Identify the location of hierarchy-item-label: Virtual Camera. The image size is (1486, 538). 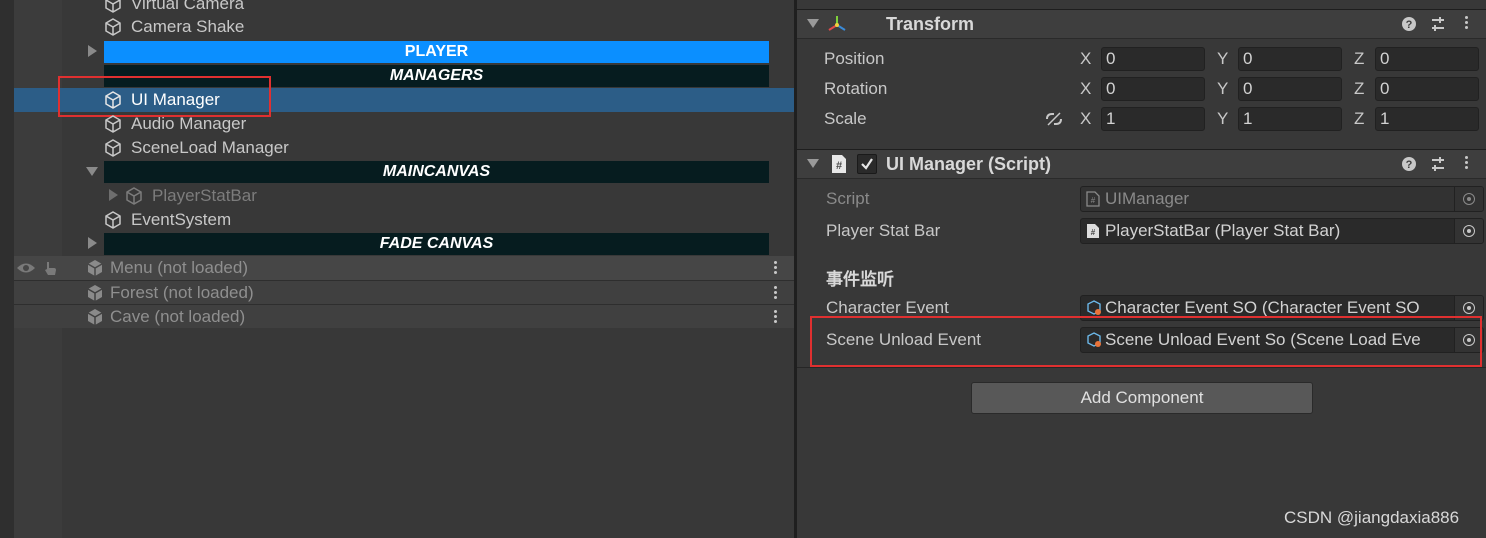
(188, 6).